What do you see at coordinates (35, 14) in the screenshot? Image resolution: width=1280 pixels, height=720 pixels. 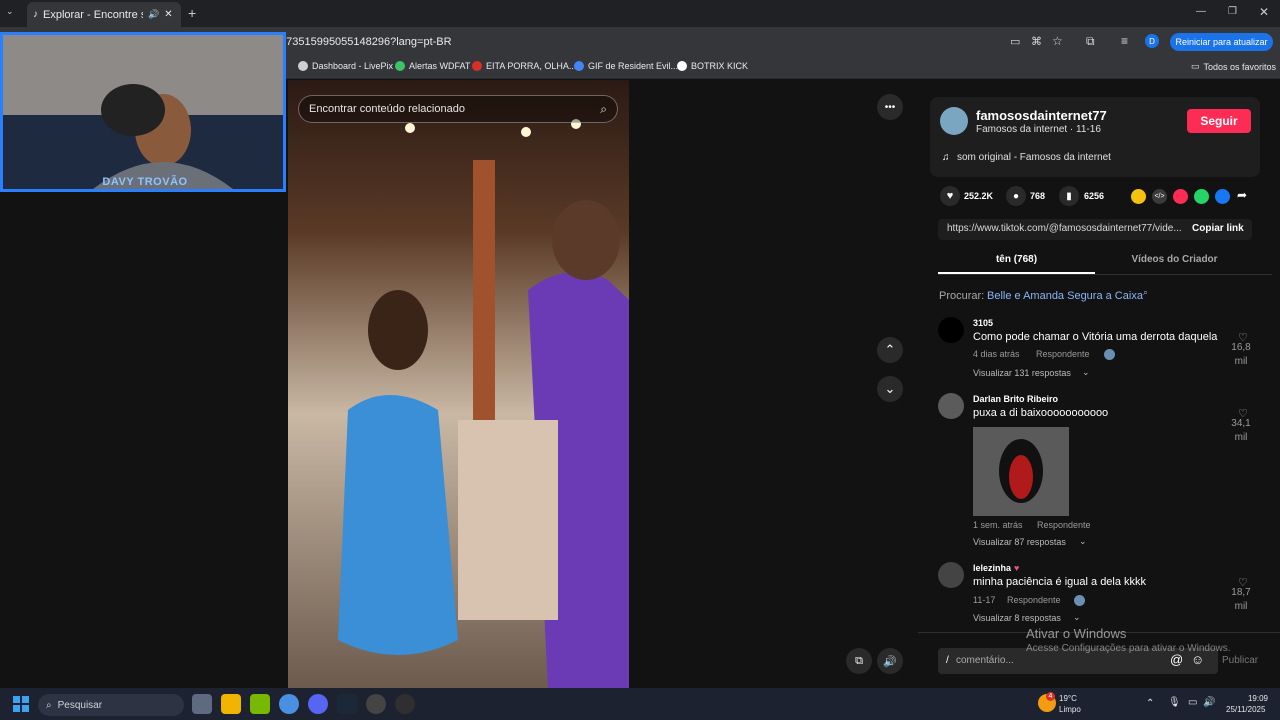 I see `tiktok-icon: ♪` at bounding box center [35, 14].